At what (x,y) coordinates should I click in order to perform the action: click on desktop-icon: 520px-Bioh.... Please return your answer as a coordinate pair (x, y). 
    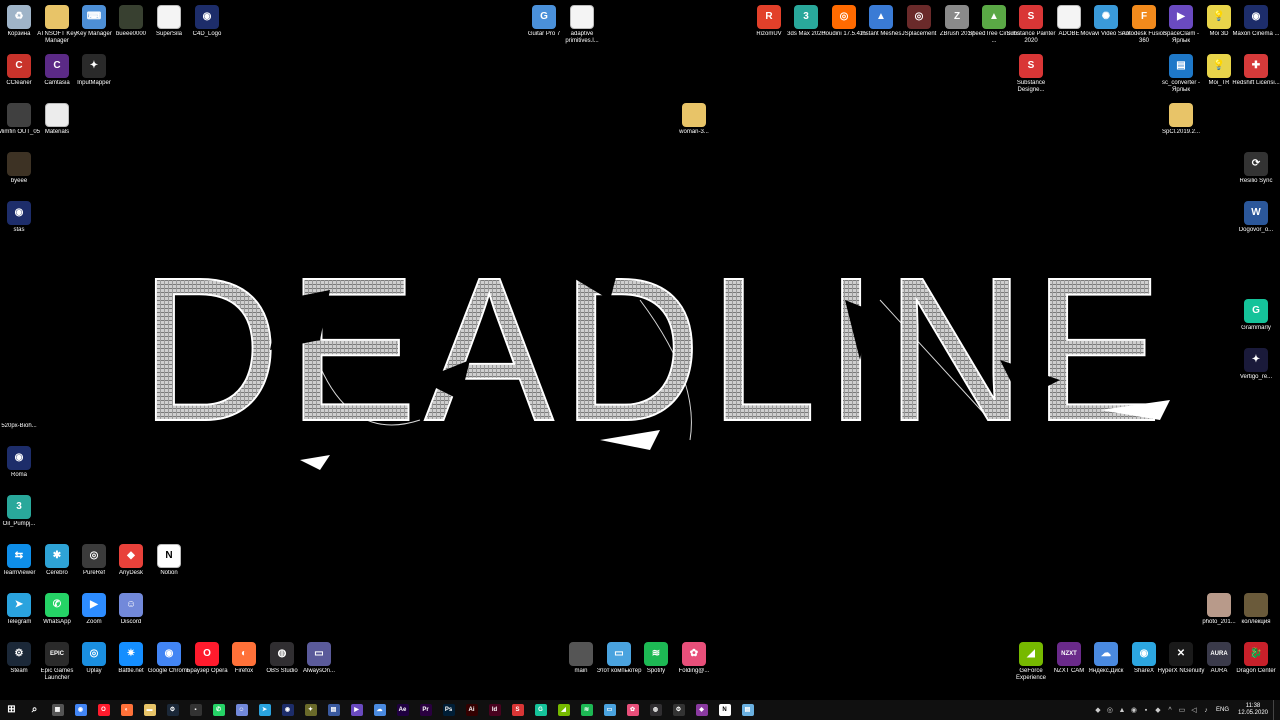
    Looking at the image, I should click on (22, 420).